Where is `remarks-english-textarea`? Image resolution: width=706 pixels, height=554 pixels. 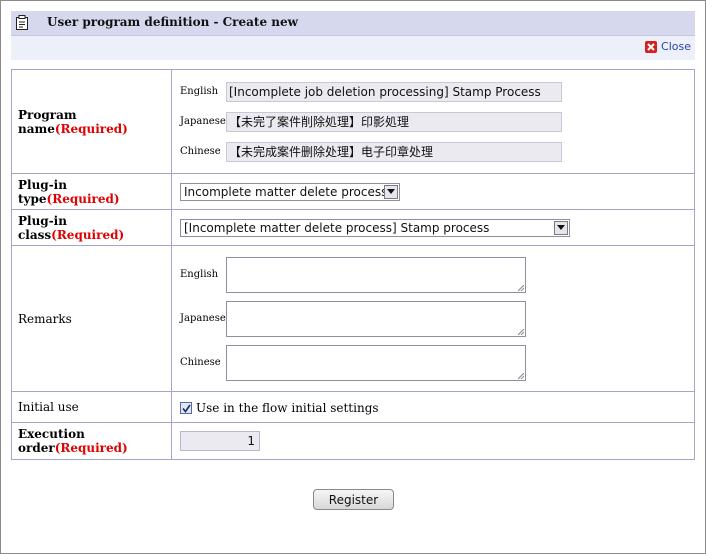
remarks-english-textarea is located at coordinates (376, 274).